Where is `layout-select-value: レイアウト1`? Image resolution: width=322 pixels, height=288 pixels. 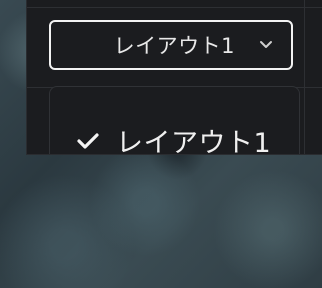 layout-select-value: レイアウト1 is located at coordinates (174, 46).